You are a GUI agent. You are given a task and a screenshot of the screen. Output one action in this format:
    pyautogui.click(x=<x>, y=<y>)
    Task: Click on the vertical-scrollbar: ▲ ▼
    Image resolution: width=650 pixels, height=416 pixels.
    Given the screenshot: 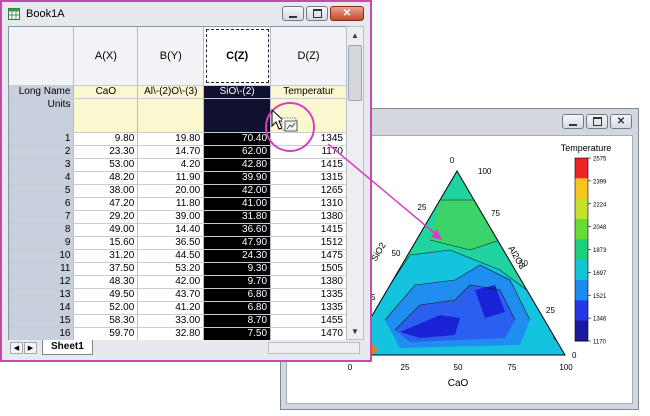 What is the action you would take?
    pyautogui.click(x=355, y=183)
    